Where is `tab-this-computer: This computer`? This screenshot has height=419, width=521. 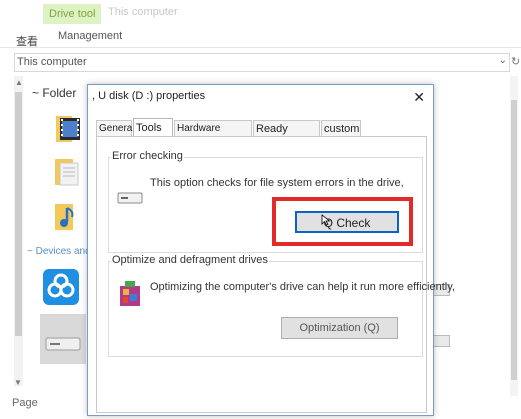
tab-this-computer: This computer is located at coordinates (143, 12).